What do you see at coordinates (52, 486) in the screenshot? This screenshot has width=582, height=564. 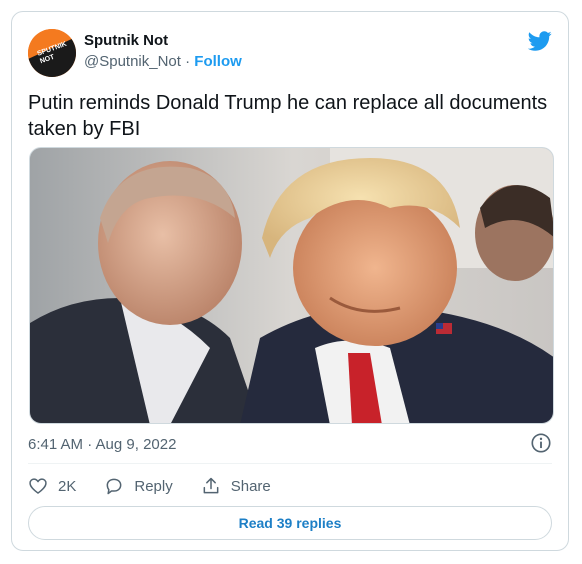 I see `like-button: 2K` at bounding box center [52, 486].